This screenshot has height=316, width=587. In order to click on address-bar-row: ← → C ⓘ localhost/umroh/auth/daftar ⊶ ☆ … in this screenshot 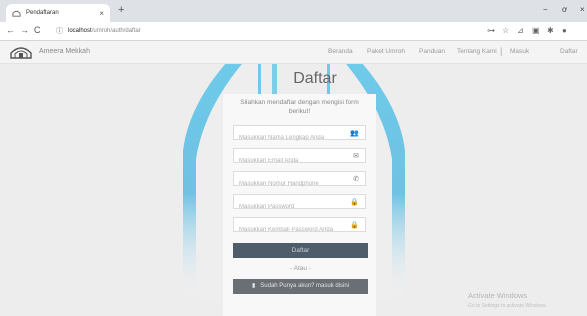, I will do `click(293, 31)`.